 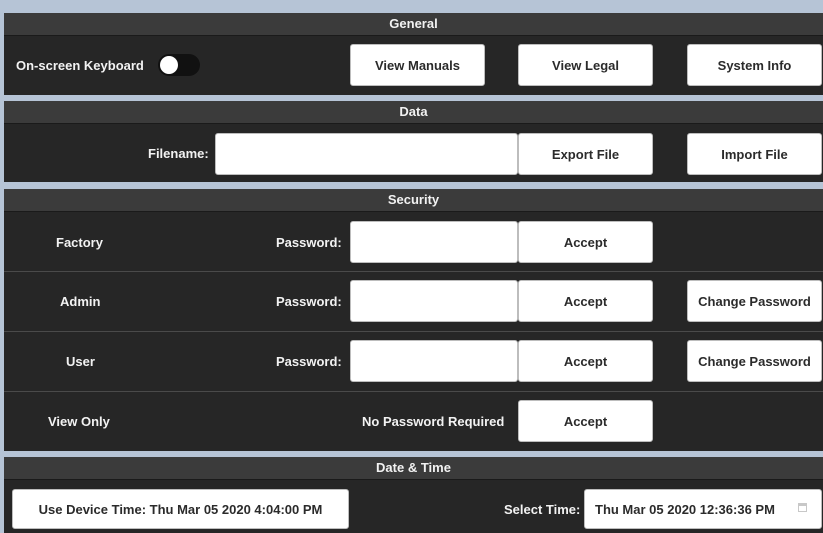 What do you see at coordinates (754, 154) in the screenshot?
I see `import-file-button: Import File` at bounding box center [754, 154].